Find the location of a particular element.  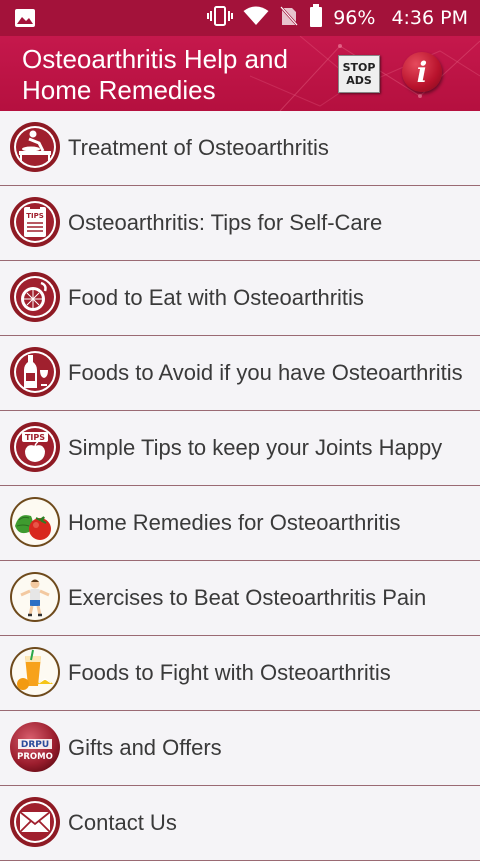

menu-item-self-care-tips: TIPS Osteoarthritis: Tips for Self-Care is located at coordinates (240, 223).